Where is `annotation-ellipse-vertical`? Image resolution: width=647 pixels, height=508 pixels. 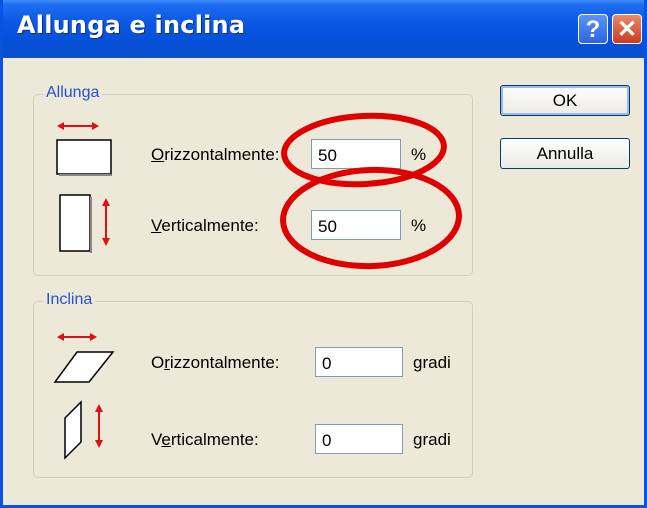
annotation-ellipse-vertical is located at coordinates (371, 218).